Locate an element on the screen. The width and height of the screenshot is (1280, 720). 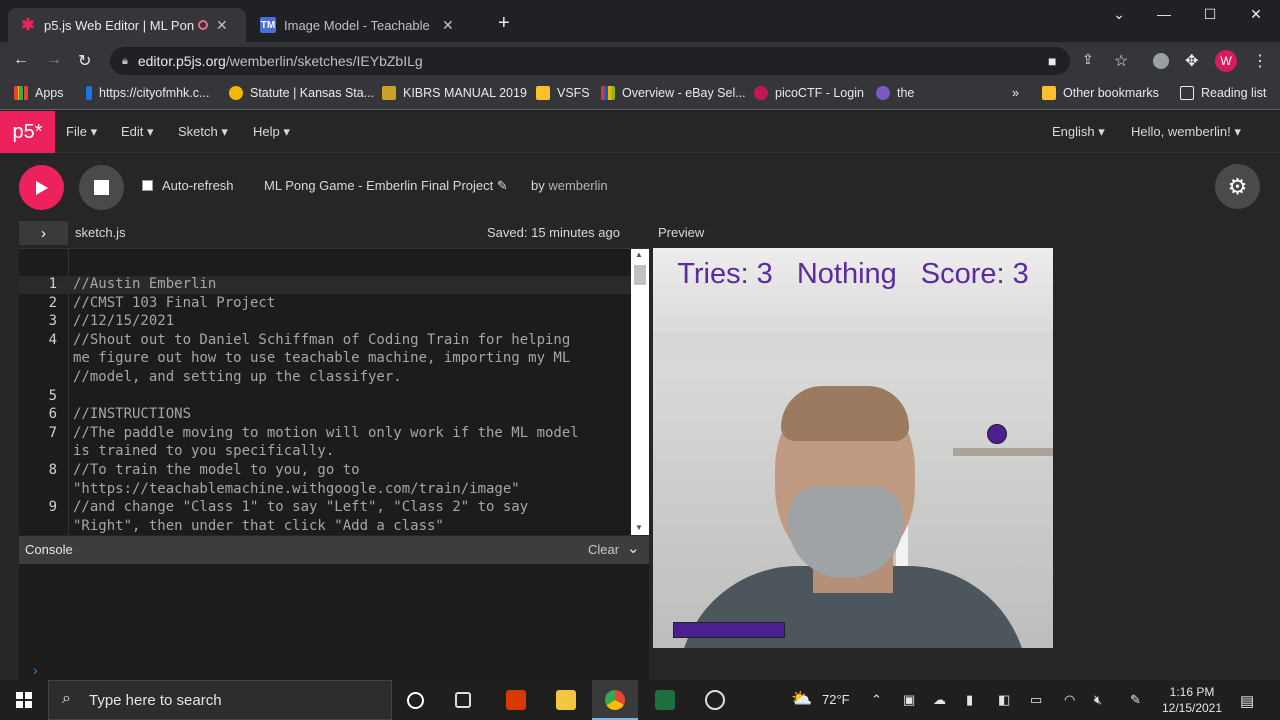
bookmark-apps: Apps is located at coordinates (39, 93).